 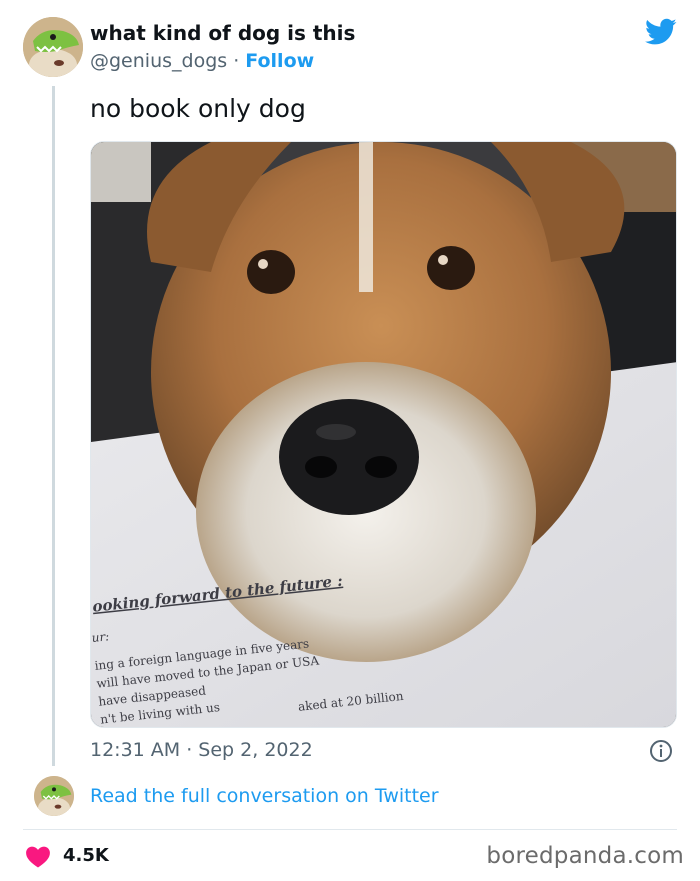 I want to click on heart-icon, so click(x=38, y=856).